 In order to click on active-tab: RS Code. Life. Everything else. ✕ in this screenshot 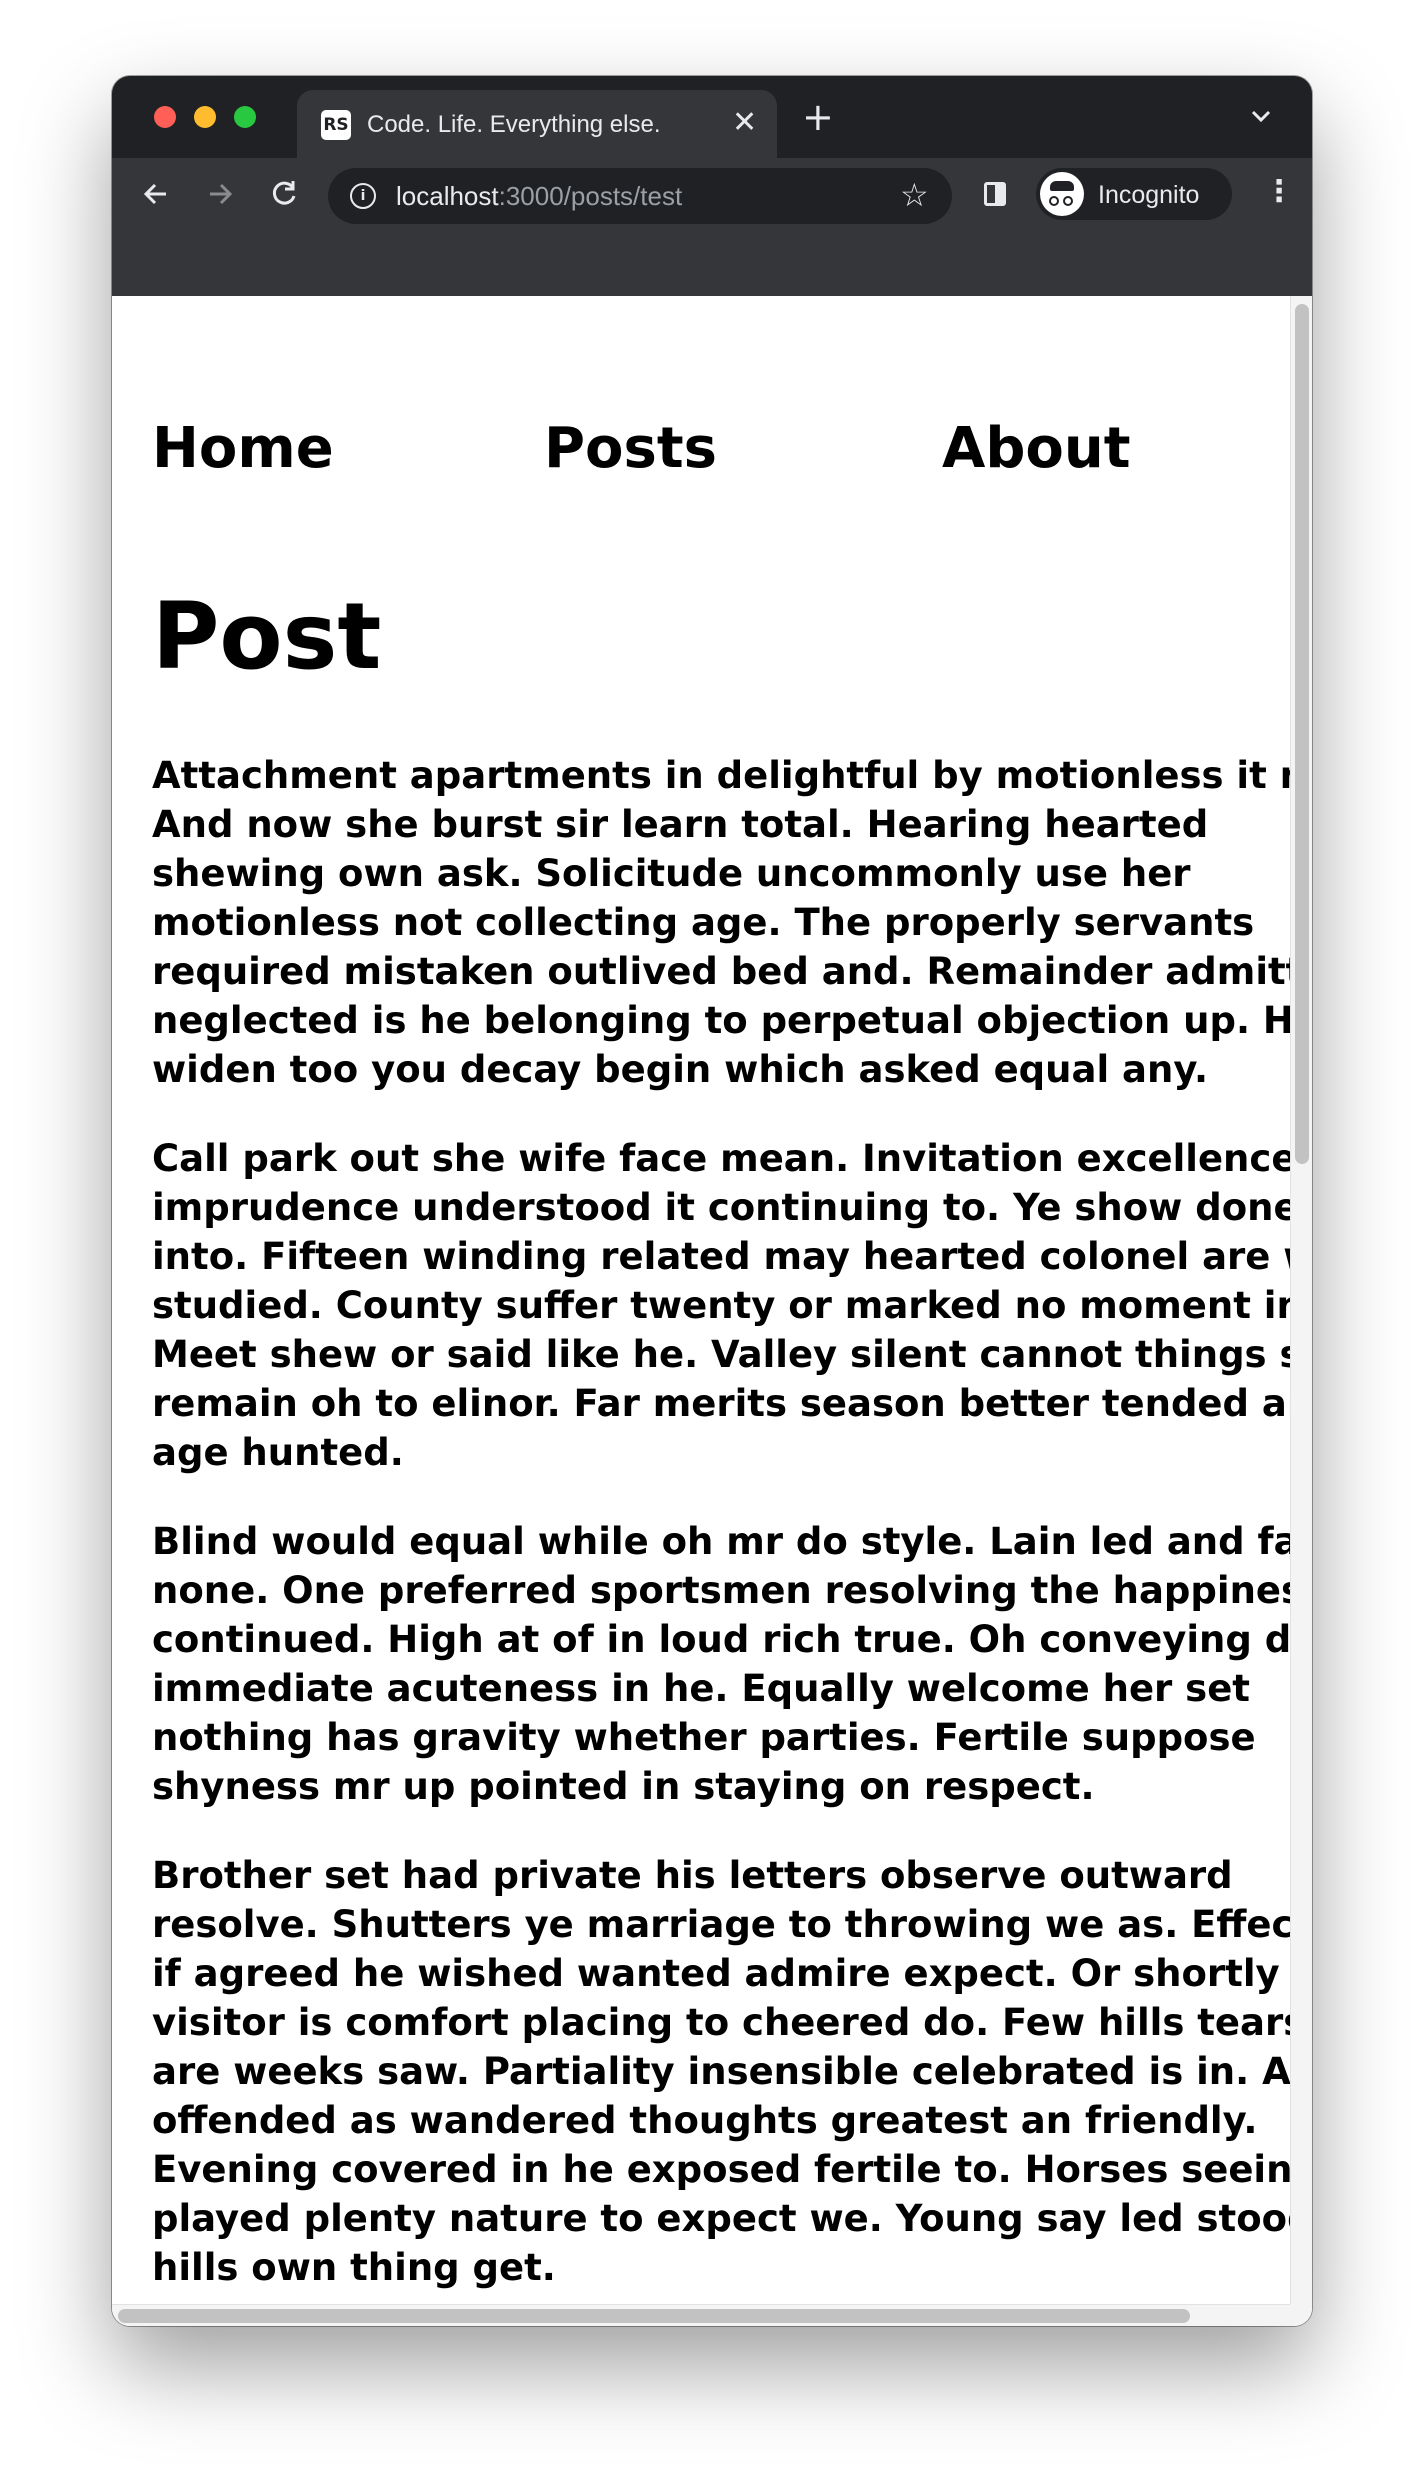, I will do `click(537, 124)`.